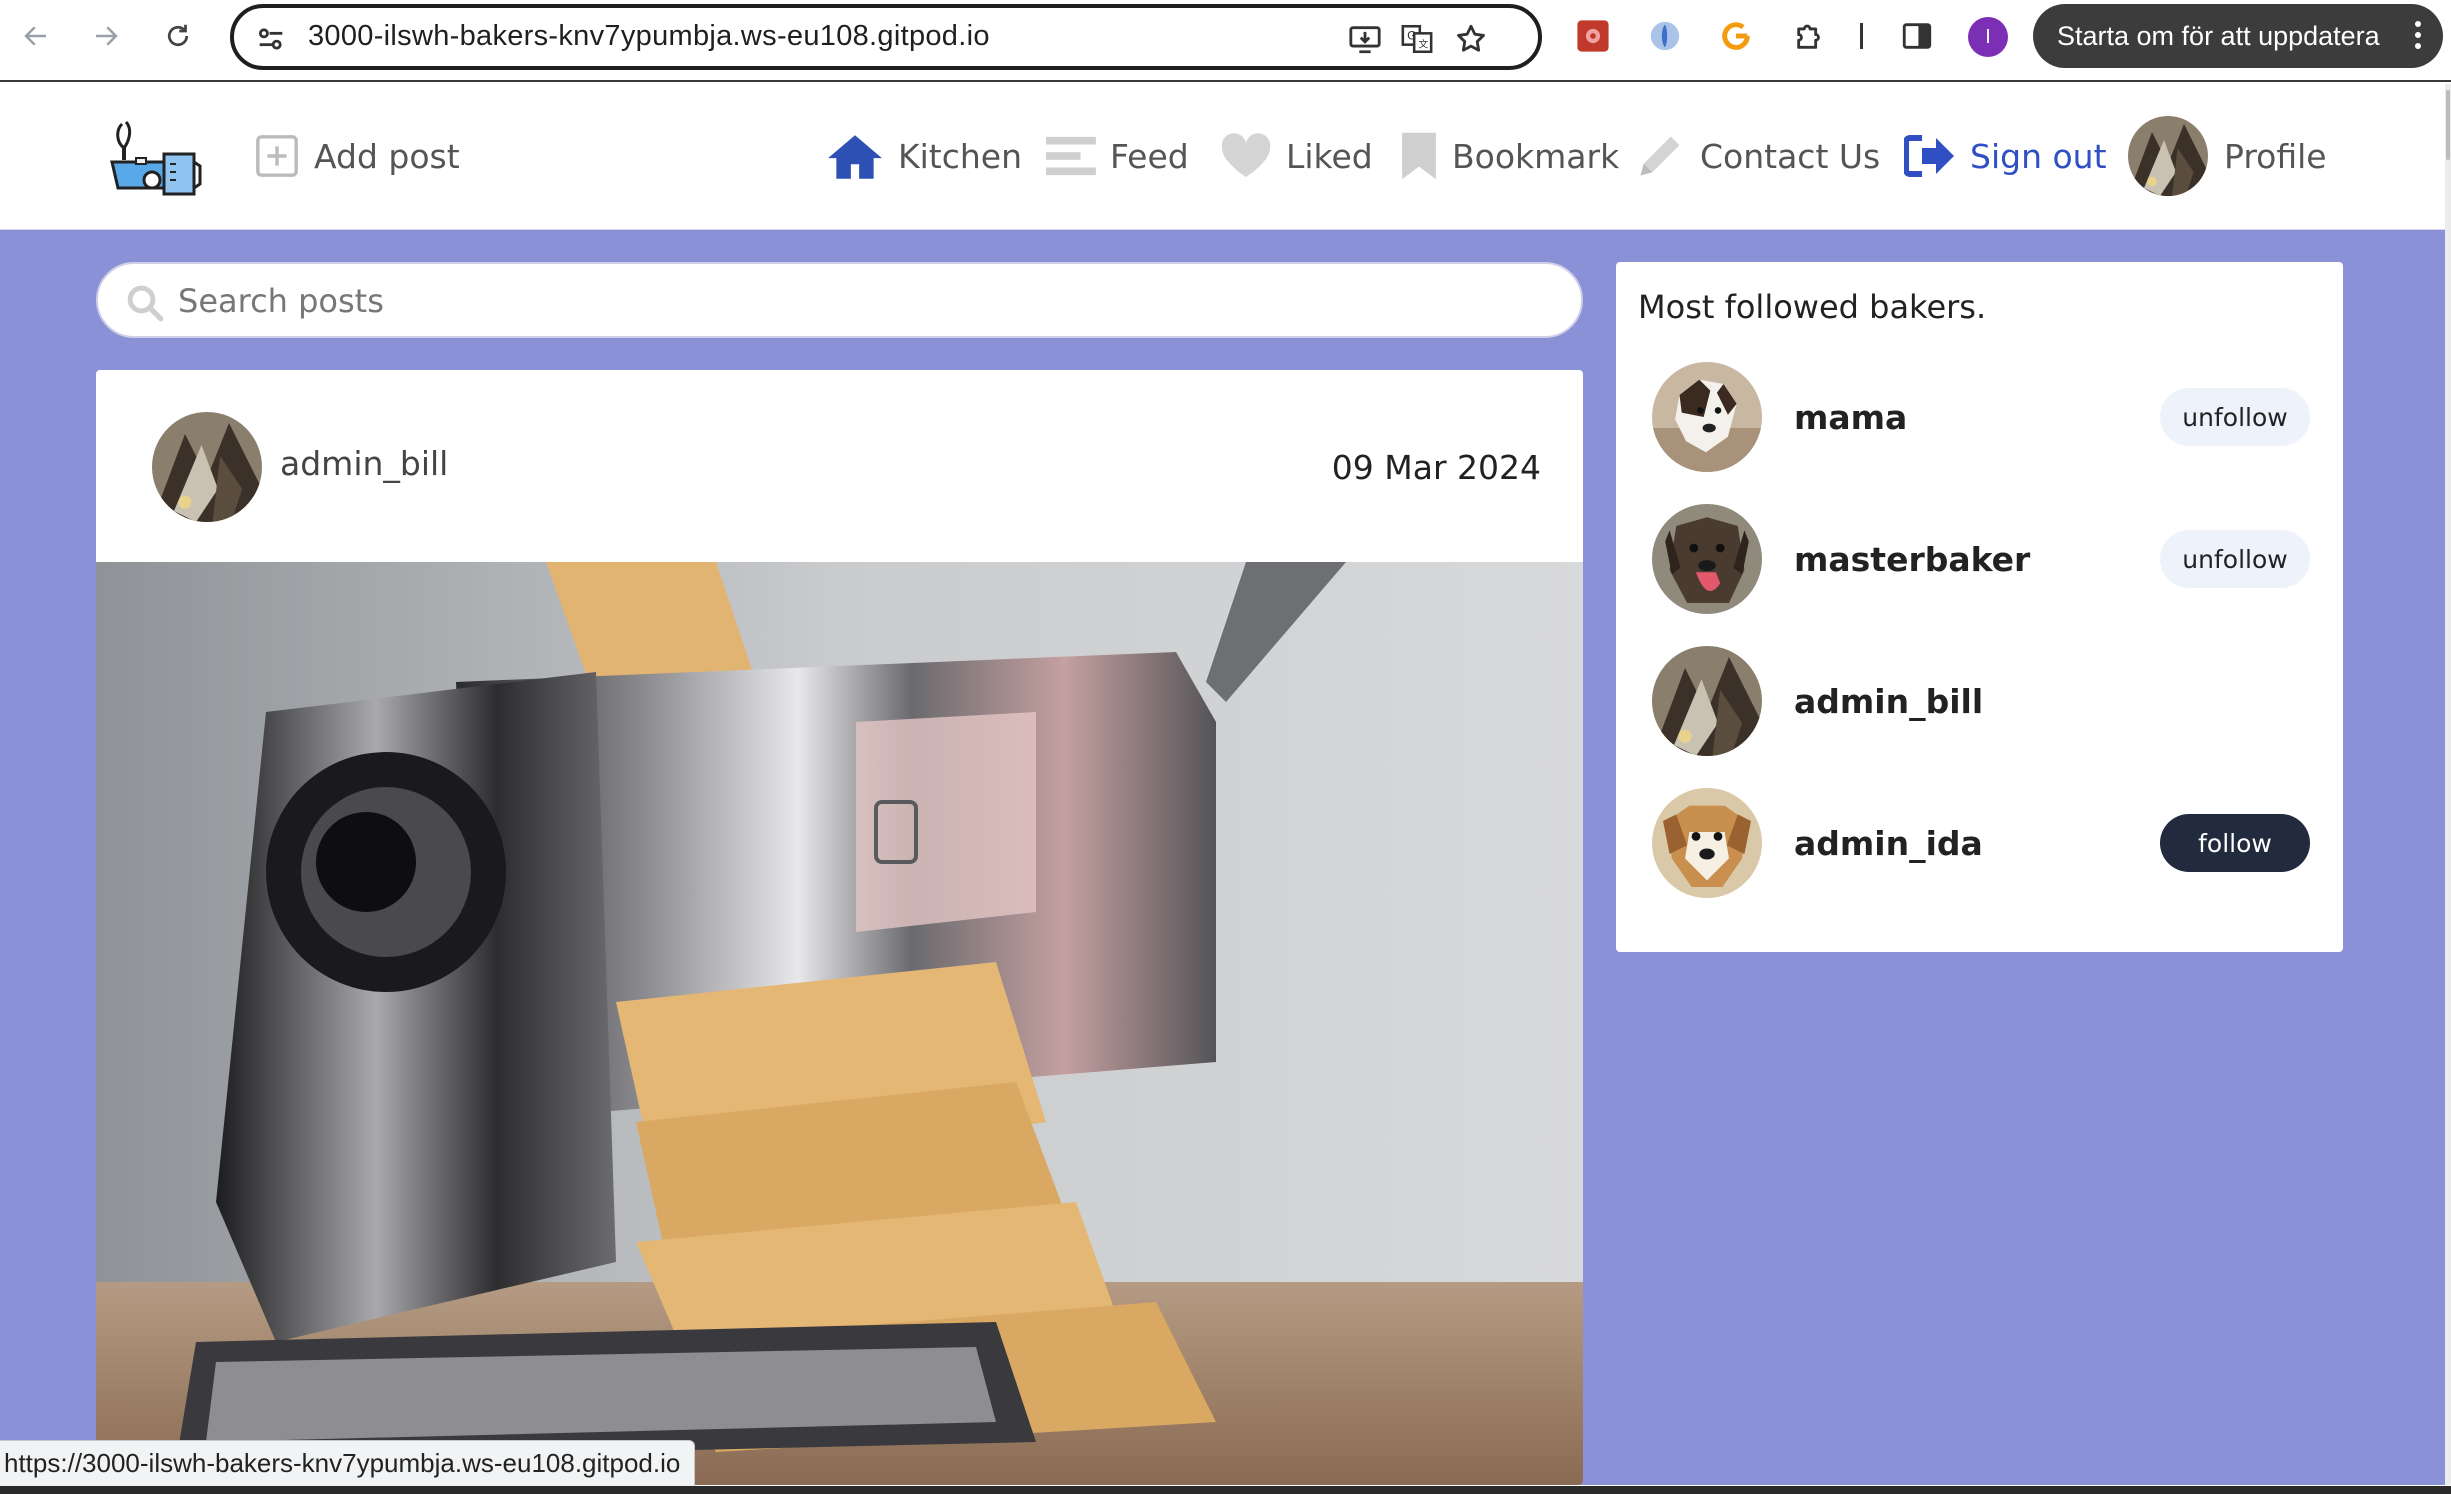 The image size is (2451, 1494). I want to click on extension-orange-icon, so click(1736, 36).